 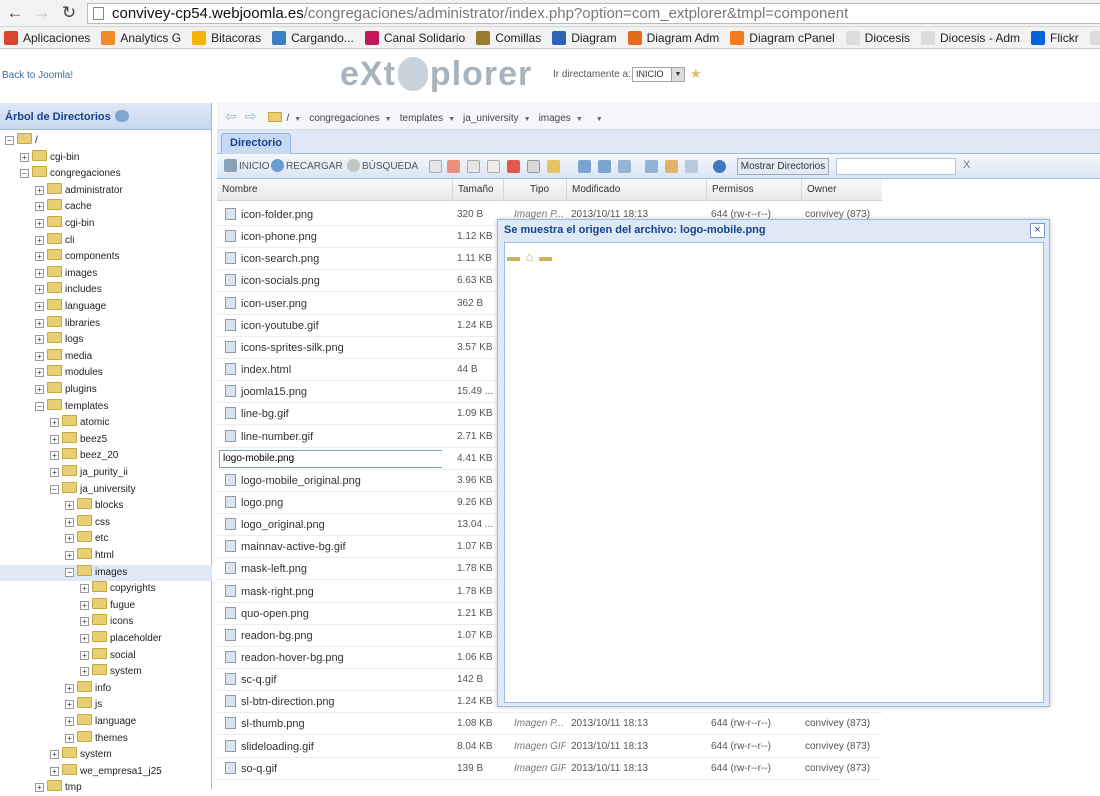 I want to click on bookmark-item: Aplicaciones, so click(x=48, y=37).